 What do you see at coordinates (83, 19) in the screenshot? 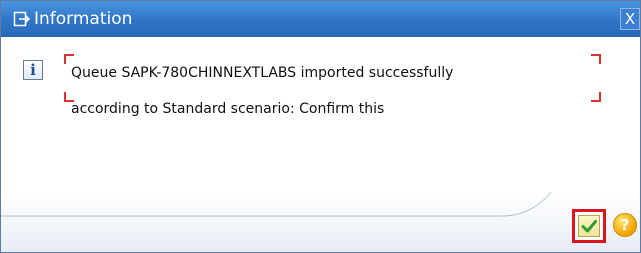
I see `dialog-title: Information` at bounding box center [83, 19].